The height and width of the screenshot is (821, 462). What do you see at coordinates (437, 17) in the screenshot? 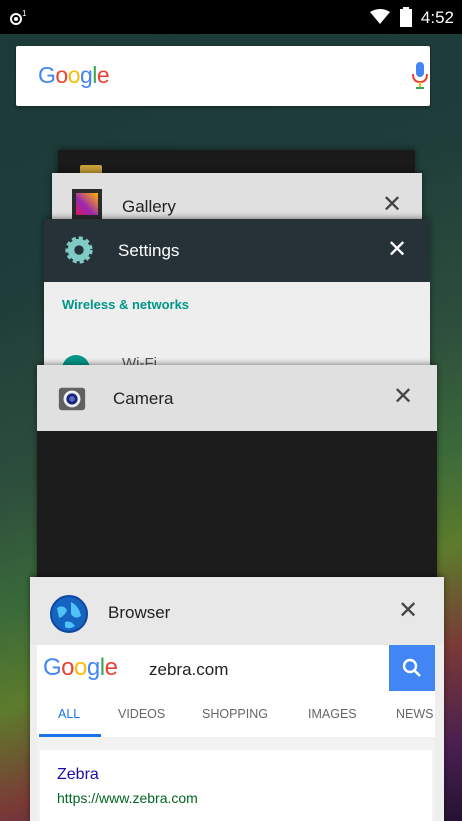
I see `clock: 4:52` at bounding box center [437, 17].